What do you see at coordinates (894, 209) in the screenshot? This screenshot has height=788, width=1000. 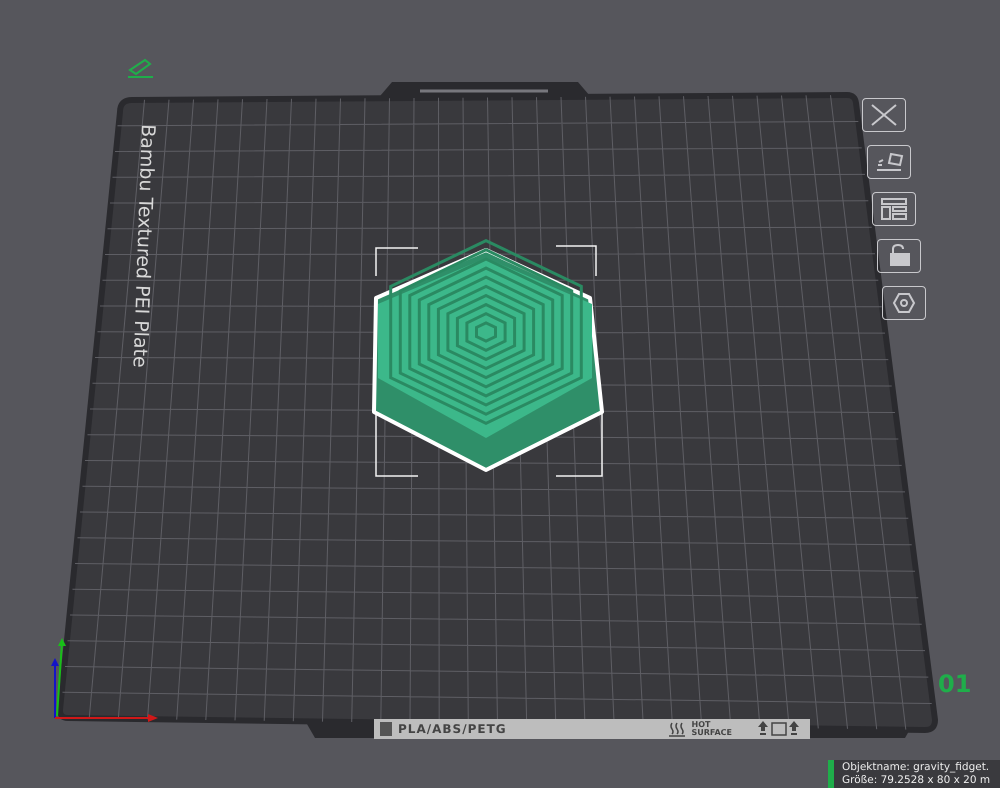 I see `layout-icon` at bounding box center [894, 209].